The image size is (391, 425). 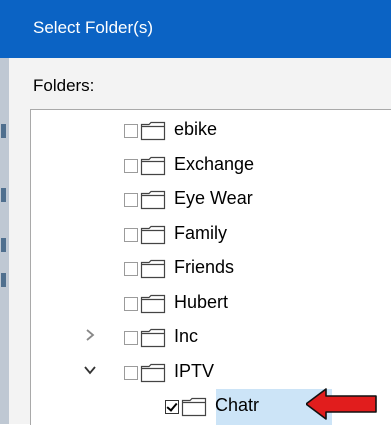 I want to click on tree-item-eye-wear: Eye Wear, so click(x=211, y=199).